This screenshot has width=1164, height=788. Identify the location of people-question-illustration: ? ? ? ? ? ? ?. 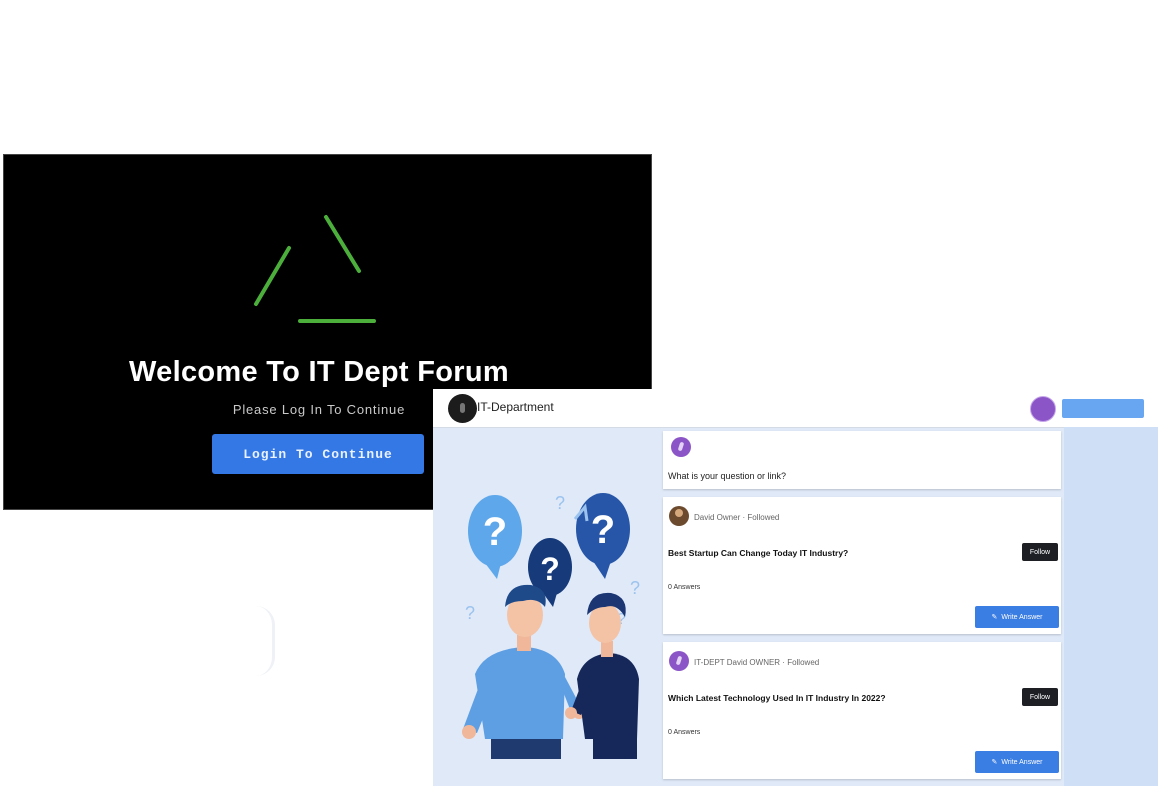
(551, 626).